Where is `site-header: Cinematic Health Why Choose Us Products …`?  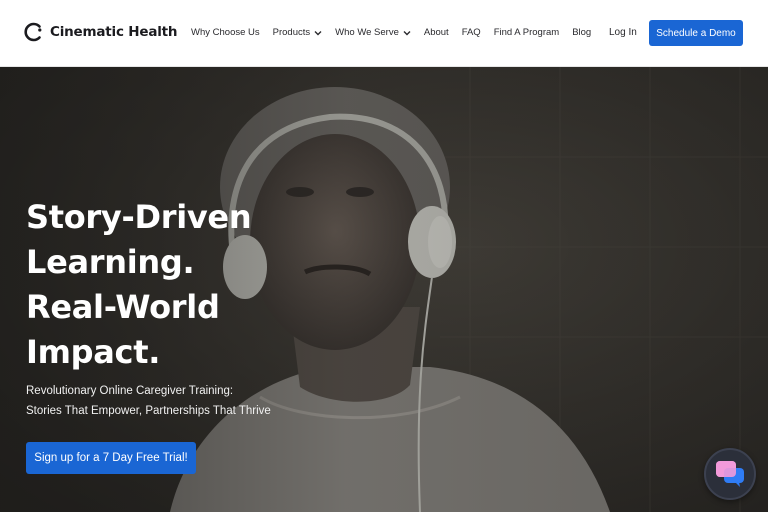
site-header: Cinematic Health Why Choose Us Products … is located at coordinates (384, 33).